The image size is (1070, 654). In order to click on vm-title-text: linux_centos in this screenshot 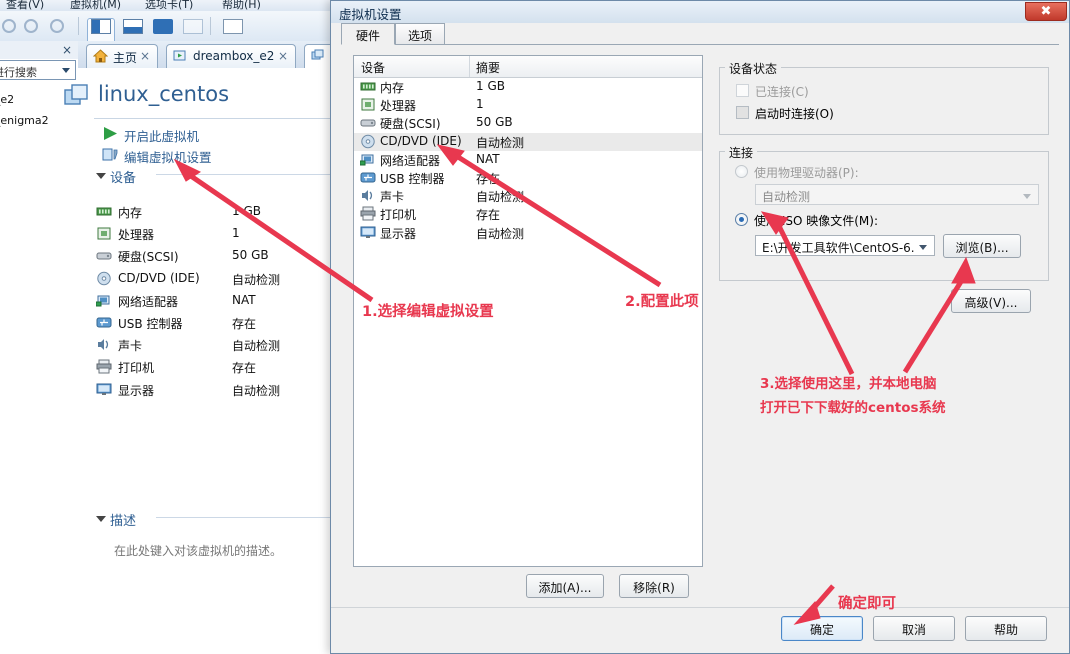, I will do `click(164, 94)`.